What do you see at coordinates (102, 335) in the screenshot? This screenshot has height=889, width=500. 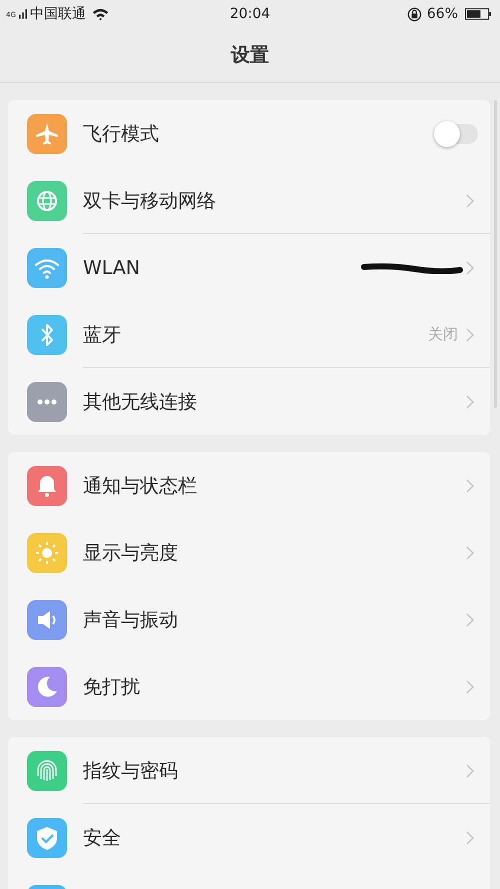 I see `setting-label: 蓝牙` at bounding box center [102, 335].